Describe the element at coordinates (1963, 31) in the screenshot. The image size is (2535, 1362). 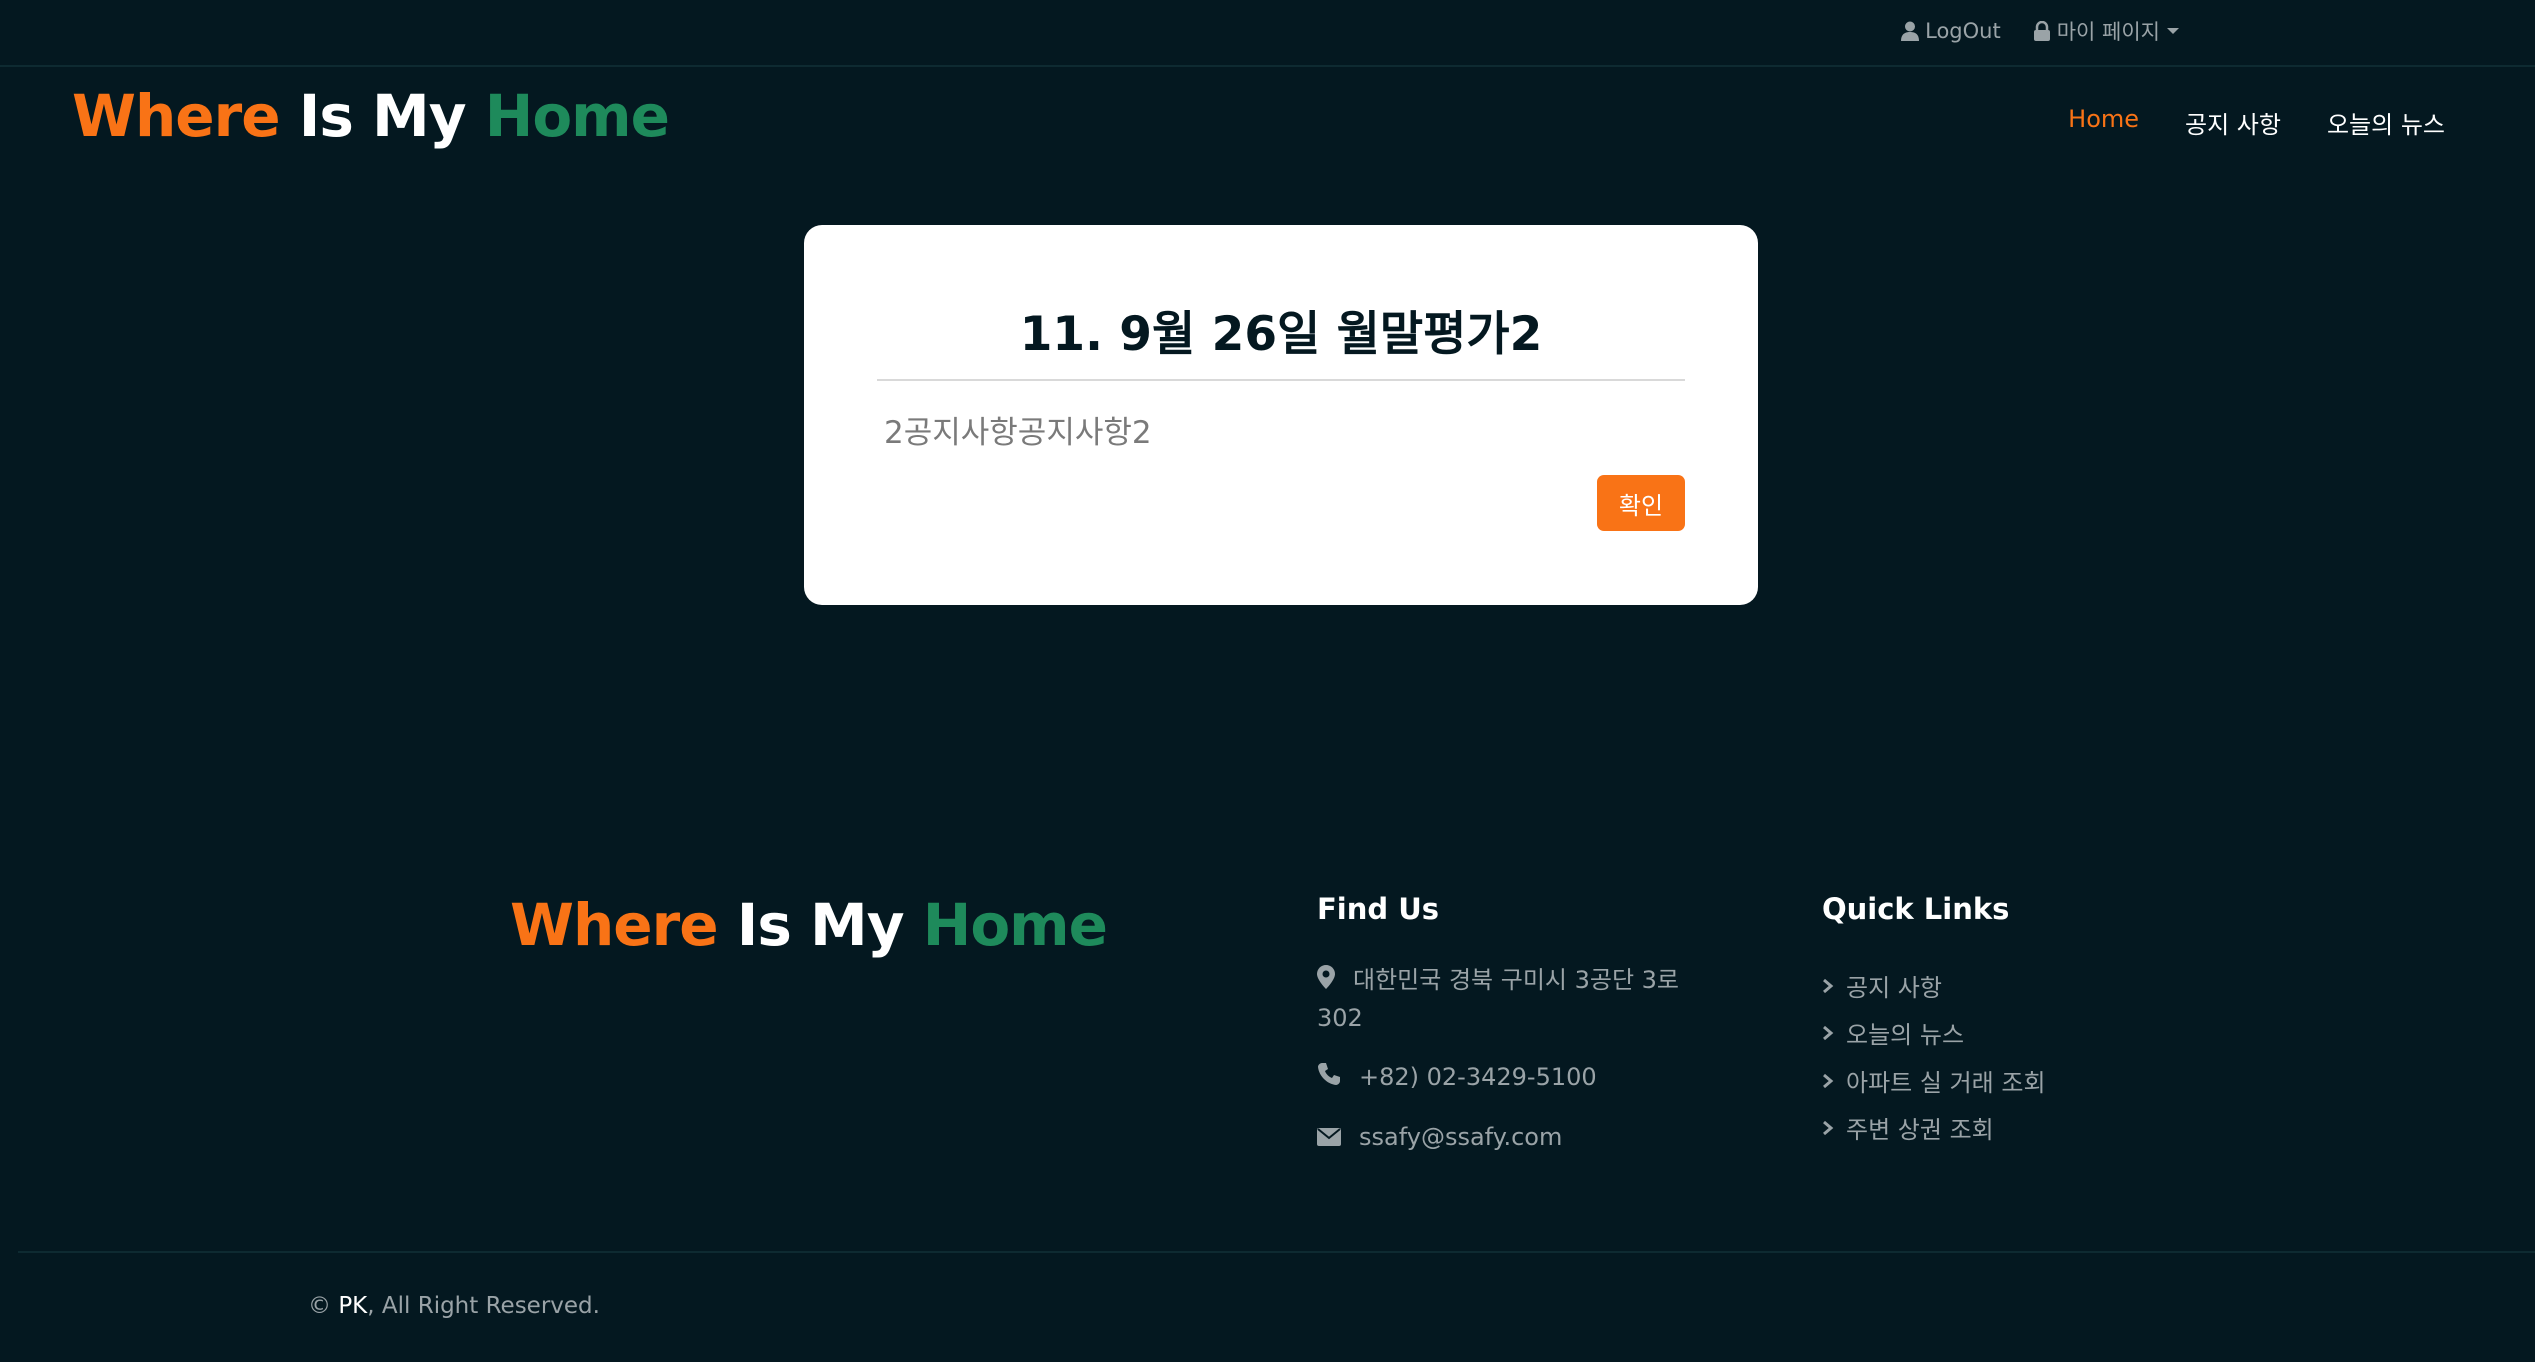
I see `logout-label: LogOut` at that location.